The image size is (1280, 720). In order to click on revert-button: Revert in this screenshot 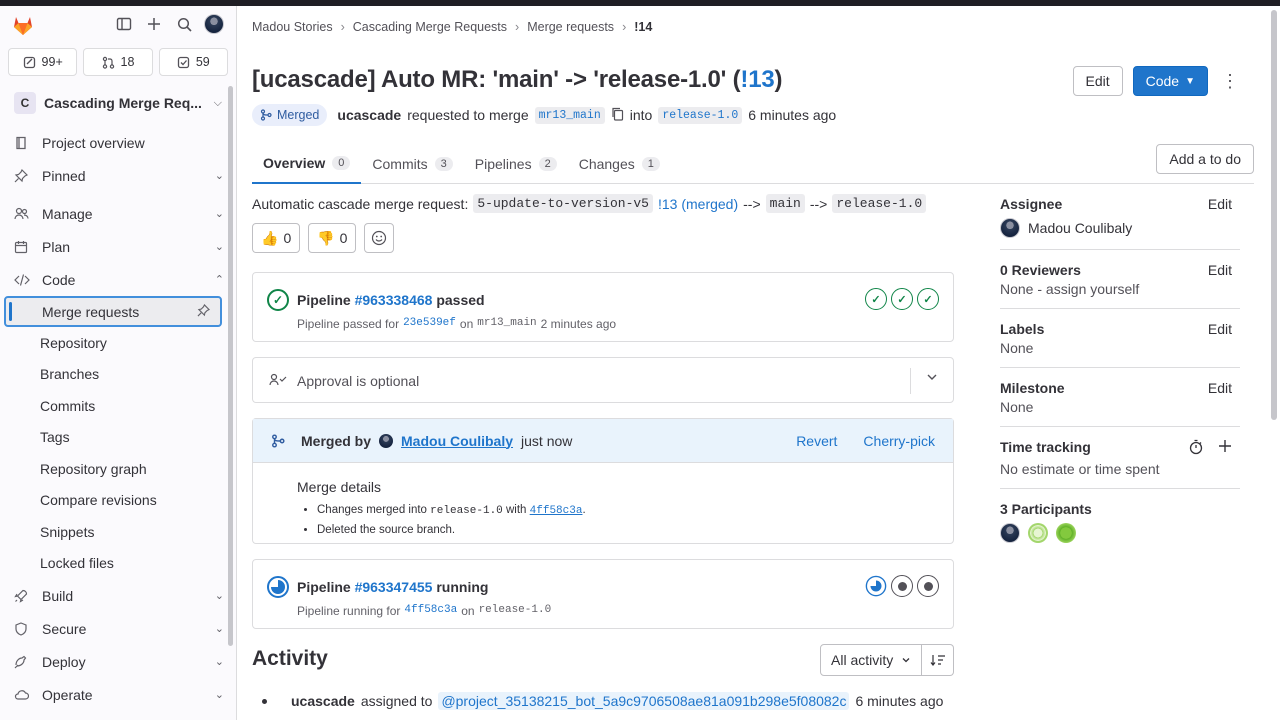, I will do `click(816, 441)`.